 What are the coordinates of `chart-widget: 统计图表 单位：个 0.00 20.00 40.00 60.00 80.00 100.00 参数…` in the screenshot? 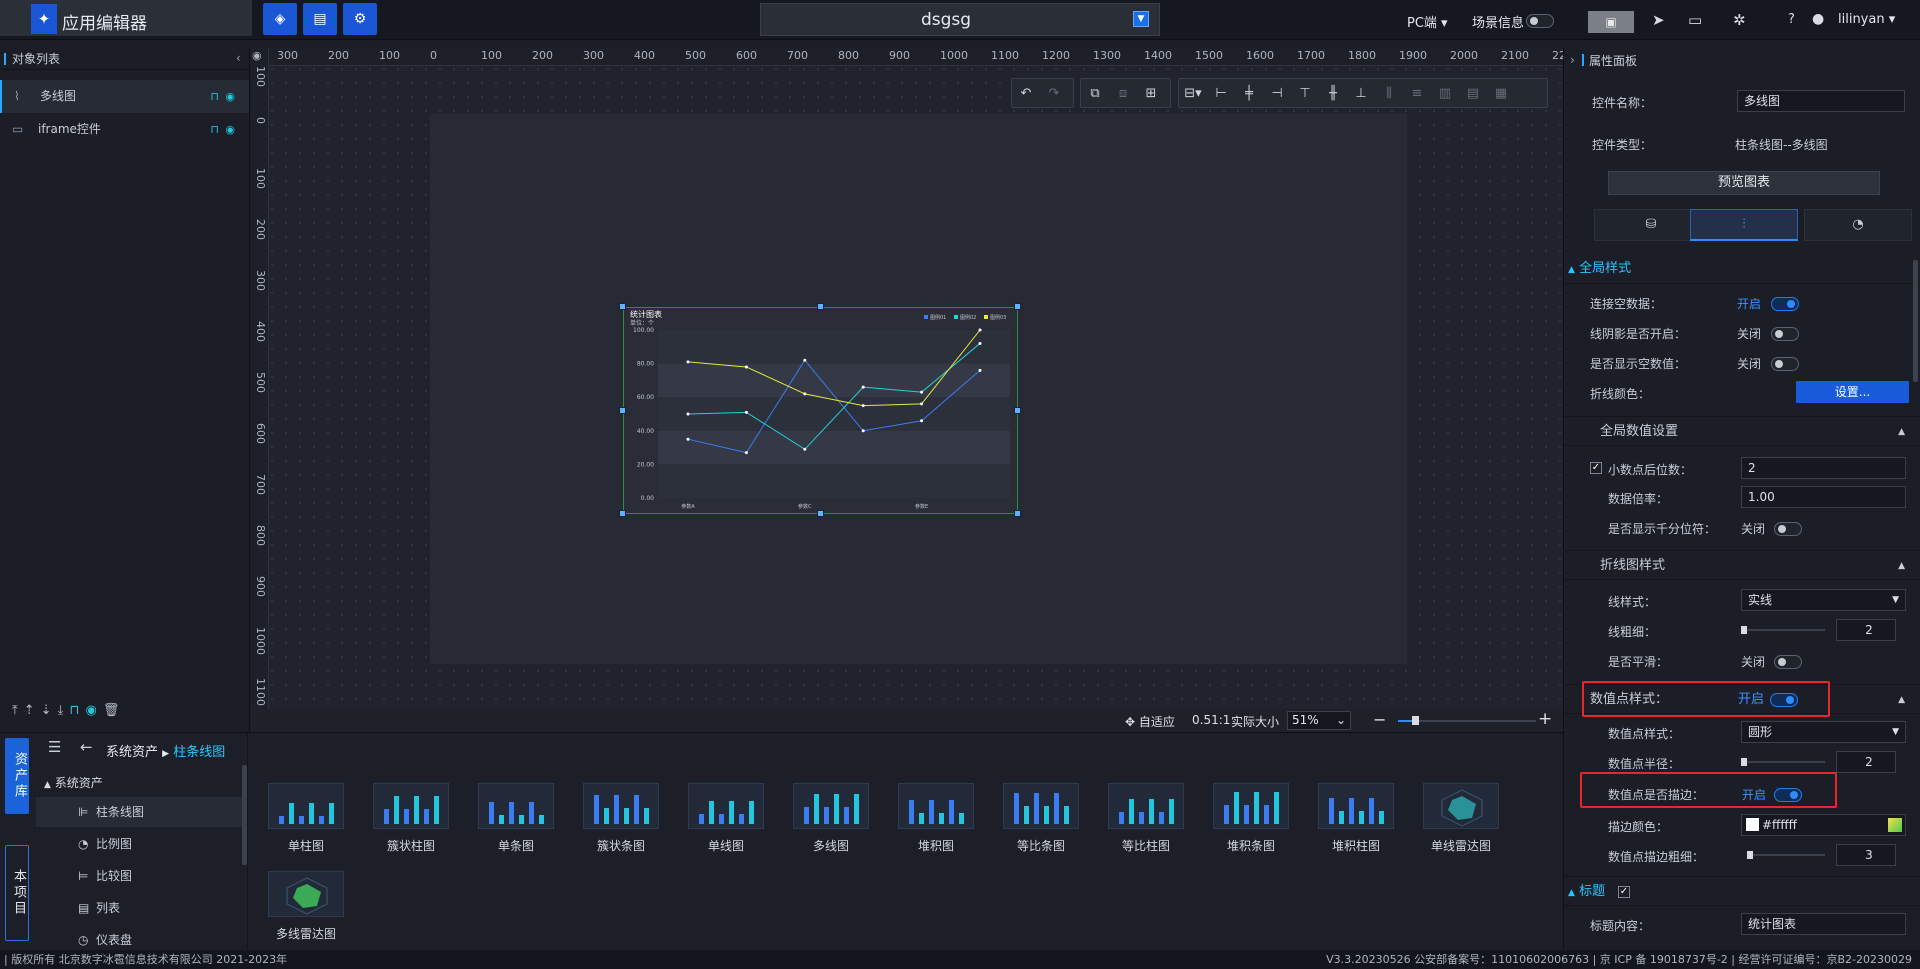 It's located at (820, 410).